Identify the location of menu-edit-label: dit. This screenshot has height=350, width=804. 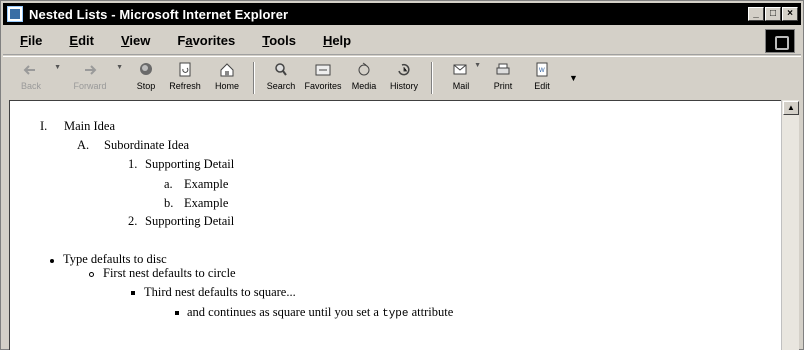
(86, 40).